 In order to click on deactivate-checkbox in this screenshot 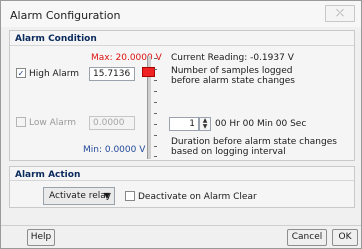, I will do `click(130, 196)`.